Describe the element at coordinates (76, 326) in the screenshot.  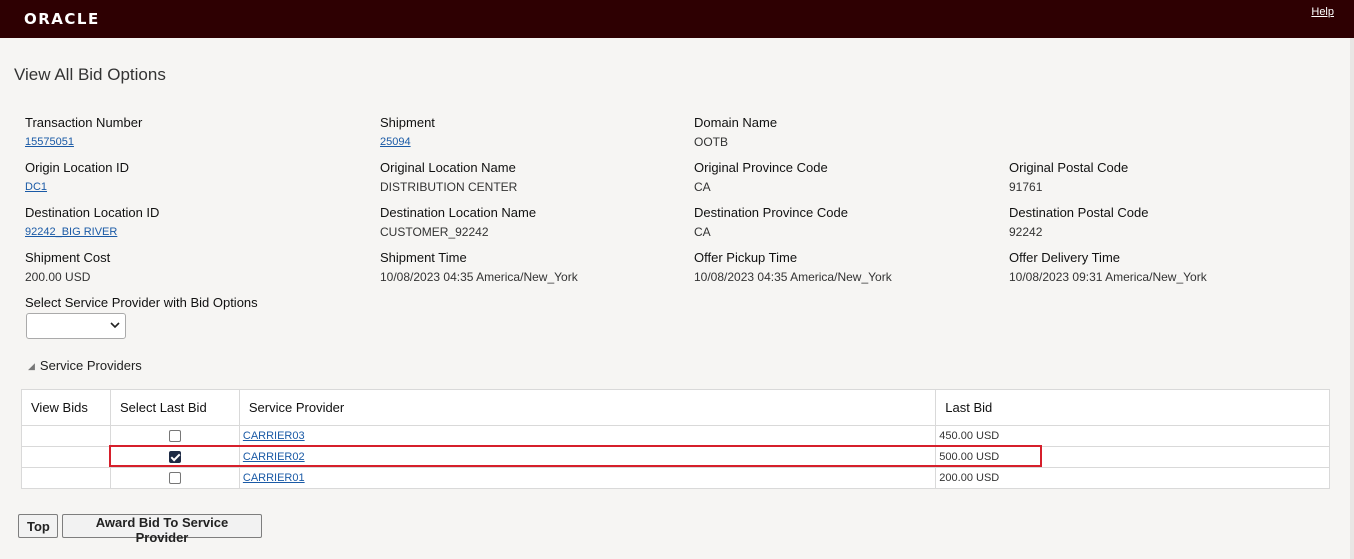
I see `service-provider-select` at that location.